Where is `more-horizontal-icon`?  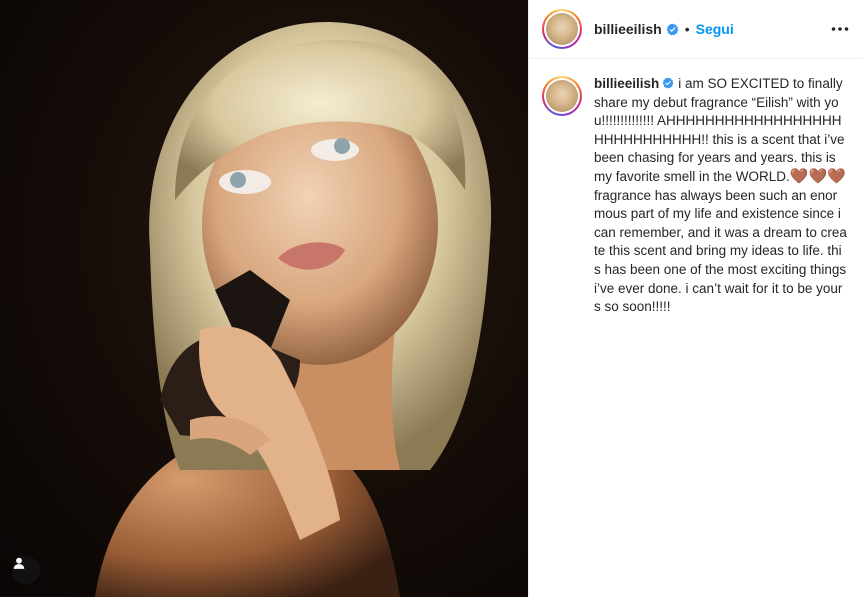
more-horizontal-icon is located at coordinates (840, 29).